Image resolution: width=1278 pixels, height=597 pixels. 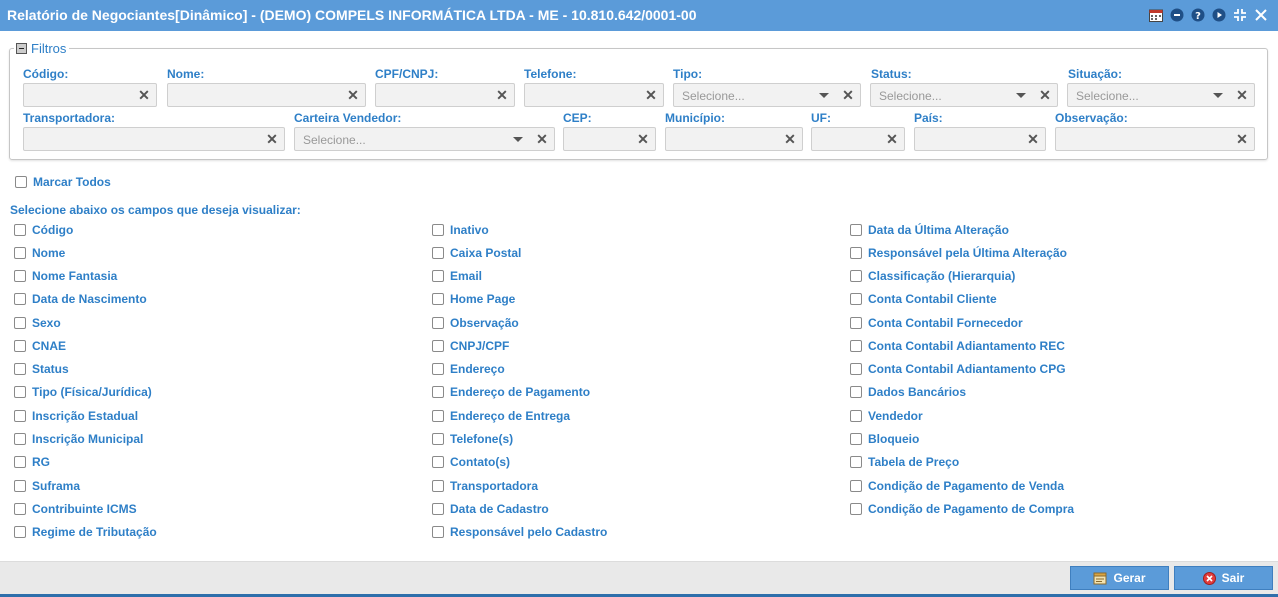 What do you see at coordinates (72, 182) in the screenshot?
I see `select-all-label: Marcar Todos` at bounding box center [72, 182].